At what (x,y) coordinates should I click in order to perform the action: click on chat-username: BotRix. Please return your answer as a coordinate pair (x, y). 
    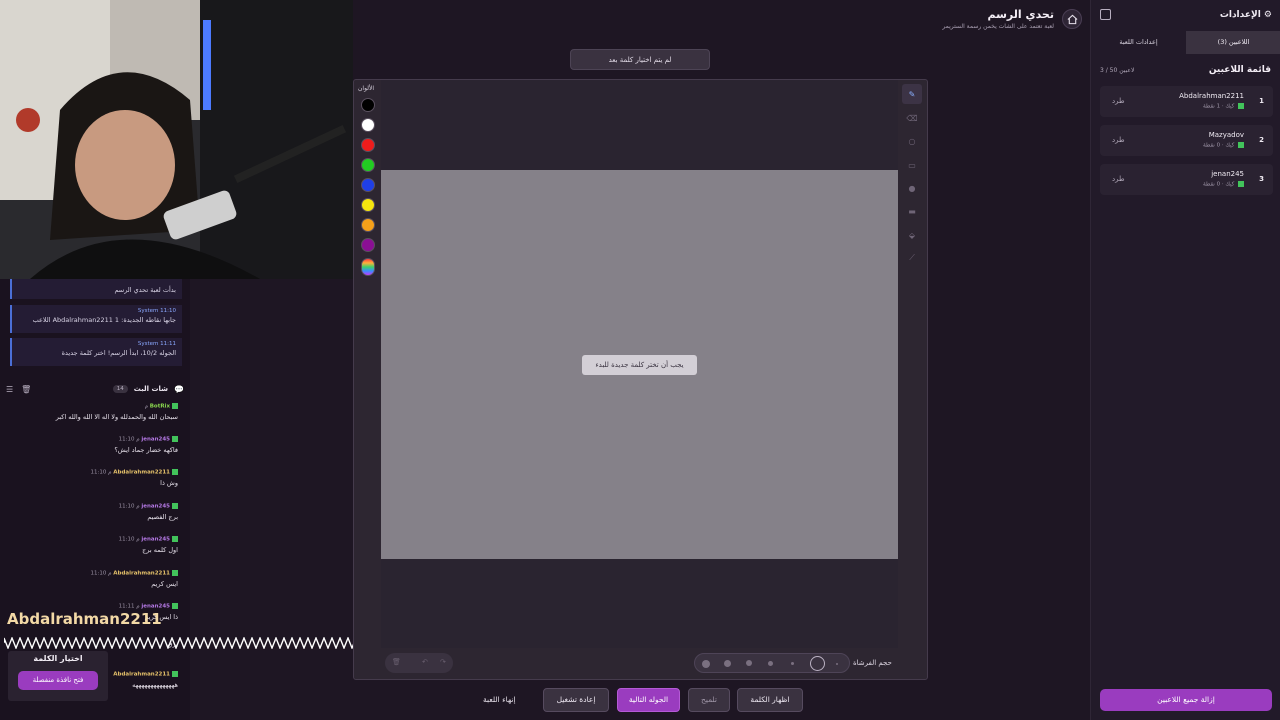
    Looking at the image, I should click on (160, 407).